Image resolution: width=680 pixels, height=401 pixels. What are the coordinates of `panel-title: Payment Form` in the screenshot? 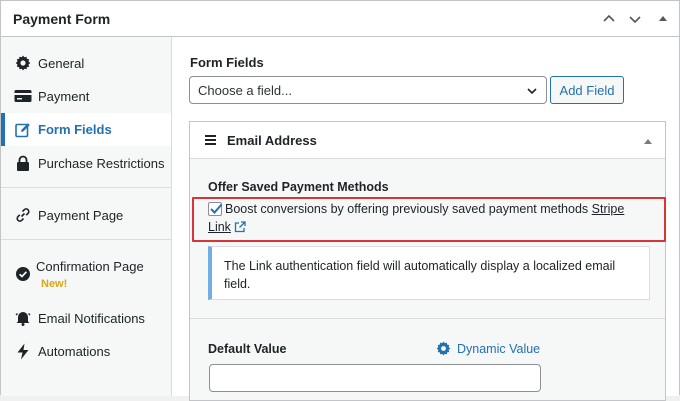 It's located at (62, 19).